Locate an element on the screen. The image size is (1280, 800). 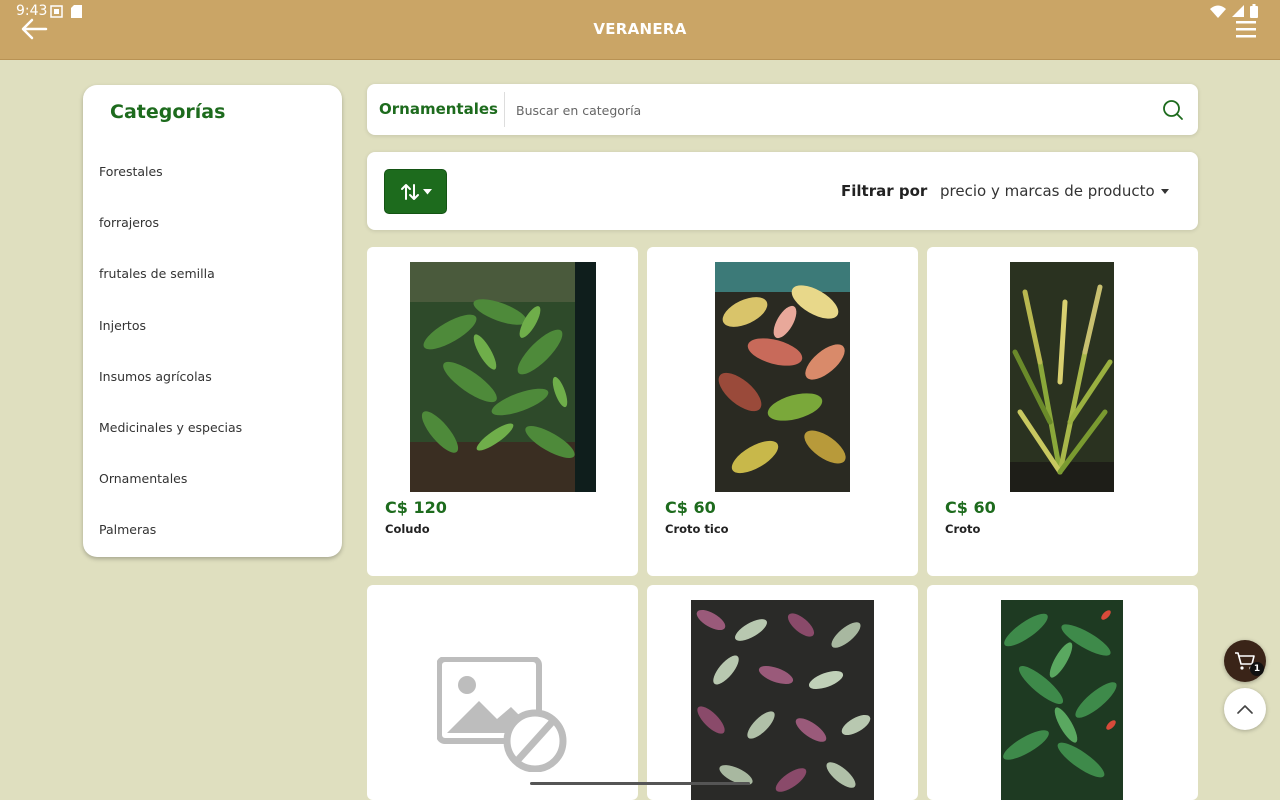
category-item-medicinales-y-especias: Medicinales y especias is located at coordinates (214, 442).